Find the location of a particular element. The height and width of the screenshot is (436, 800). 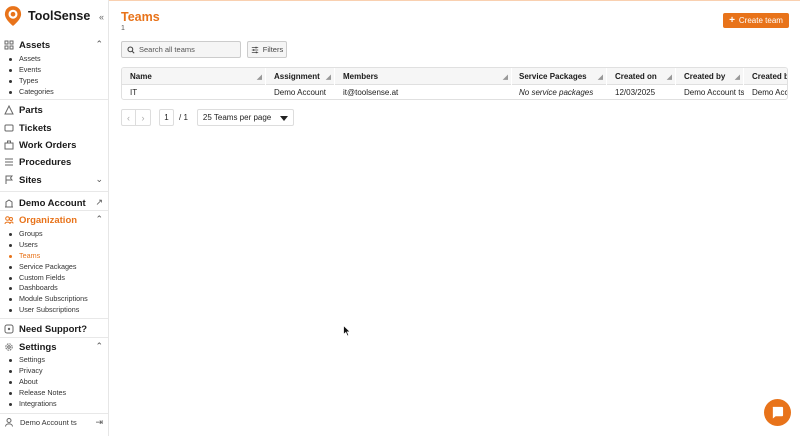

cell-service-packages: No service packages is located at coordinates (556, 92).